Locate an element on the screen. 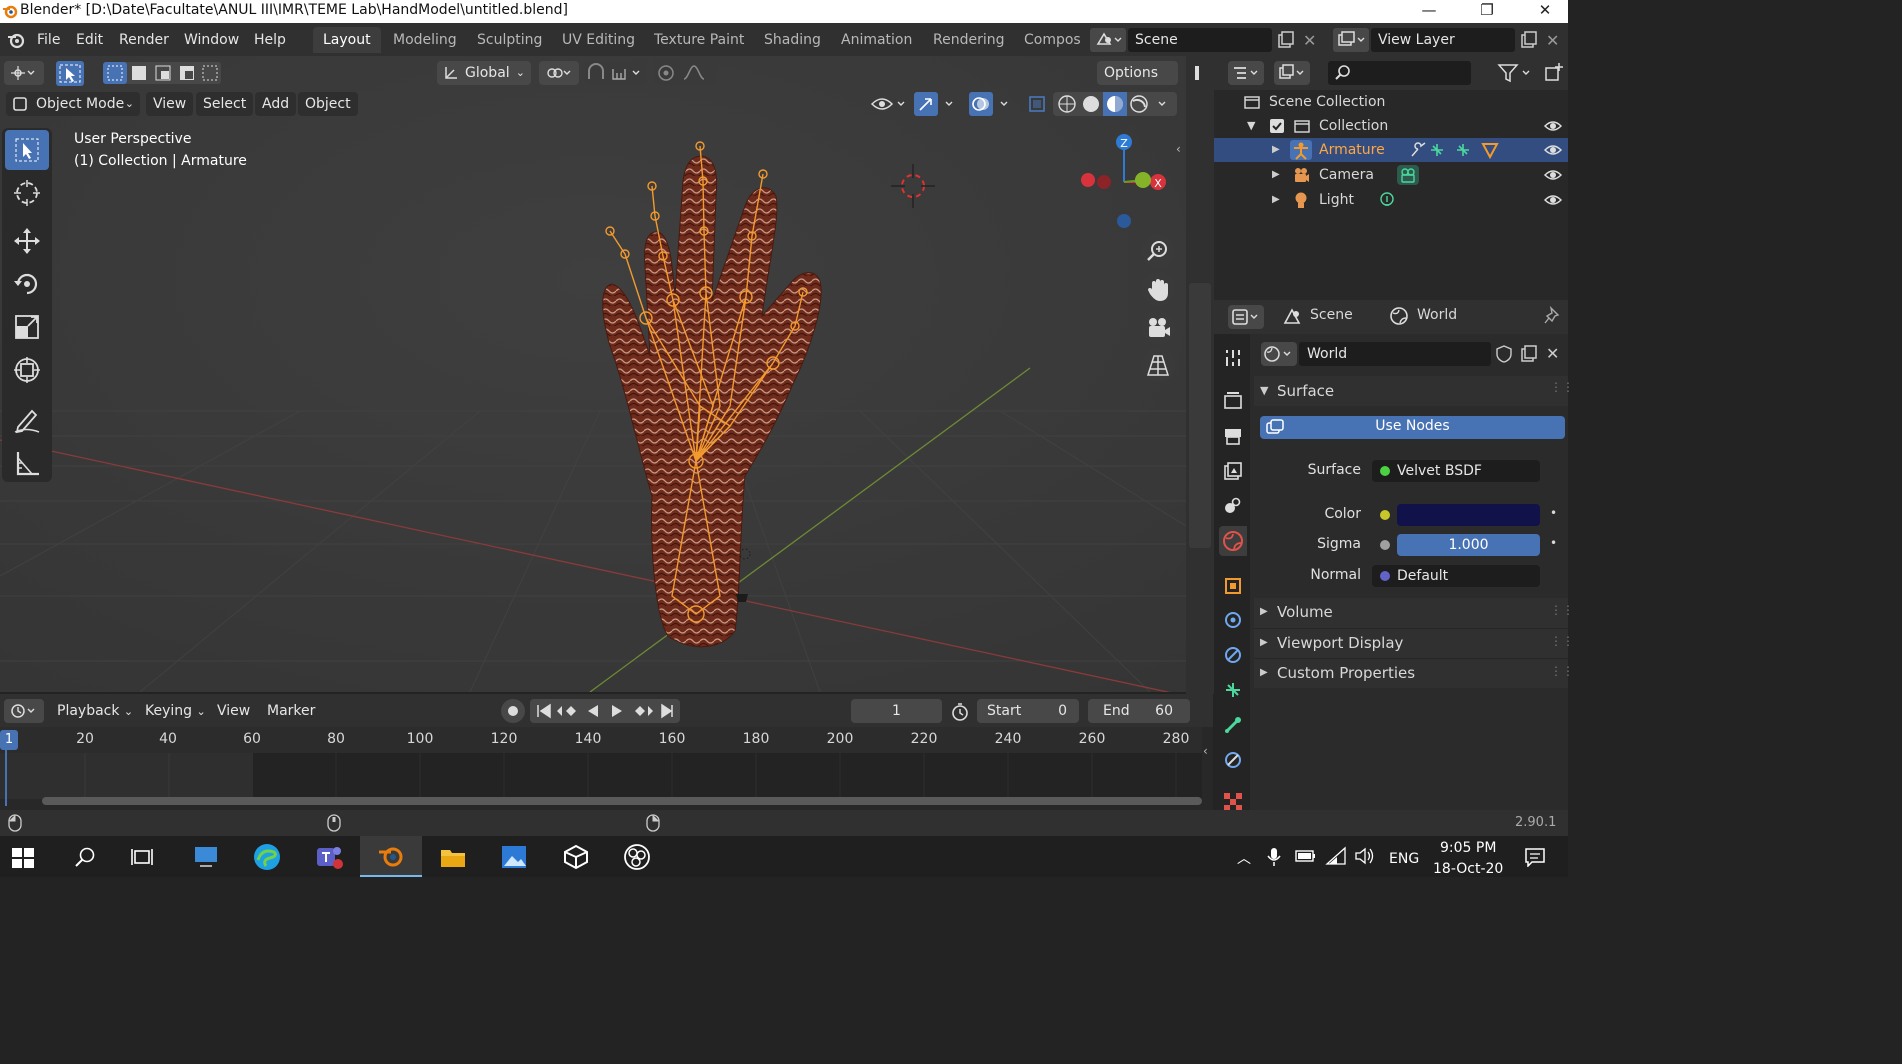 This screenshot has height=1064, width=1902. sidebar-toggle-icon: ‹ is located at coordinates (1178, 149).